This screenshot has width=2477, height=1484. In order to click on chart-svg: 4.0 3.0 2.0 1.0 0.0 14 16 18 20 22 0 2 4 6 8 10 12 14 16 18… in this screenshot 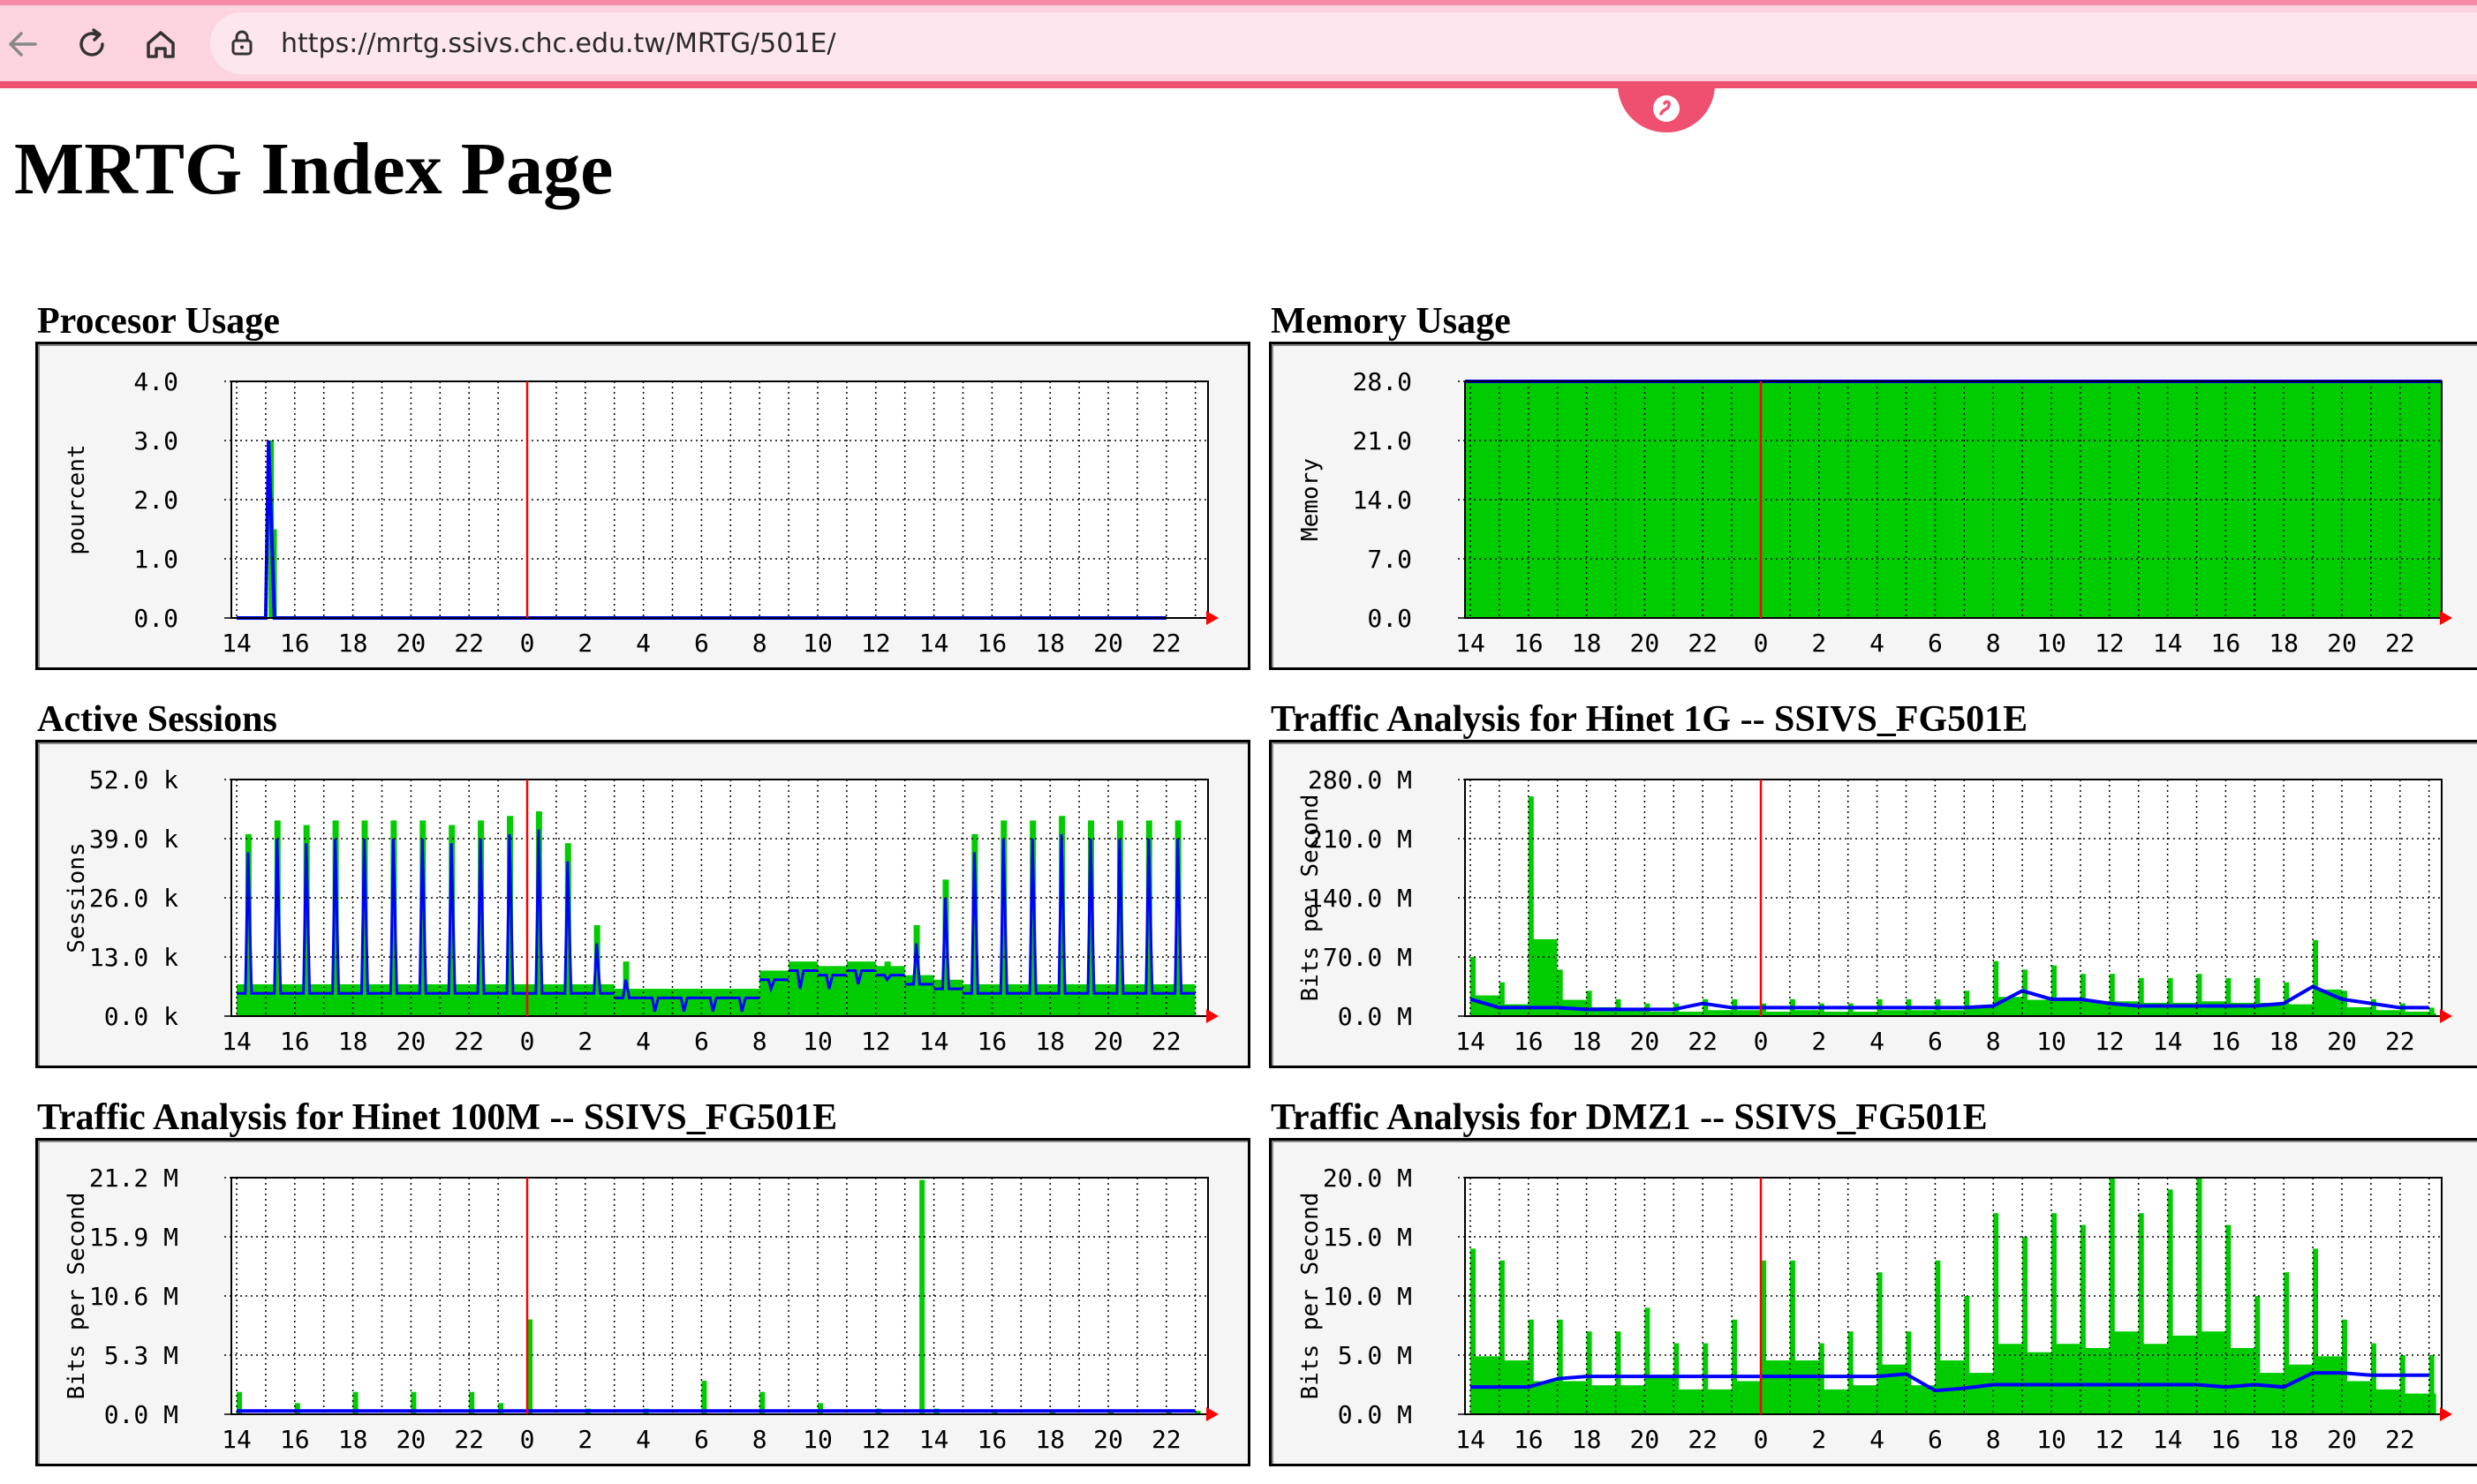, I will do `click(641, 512)`.